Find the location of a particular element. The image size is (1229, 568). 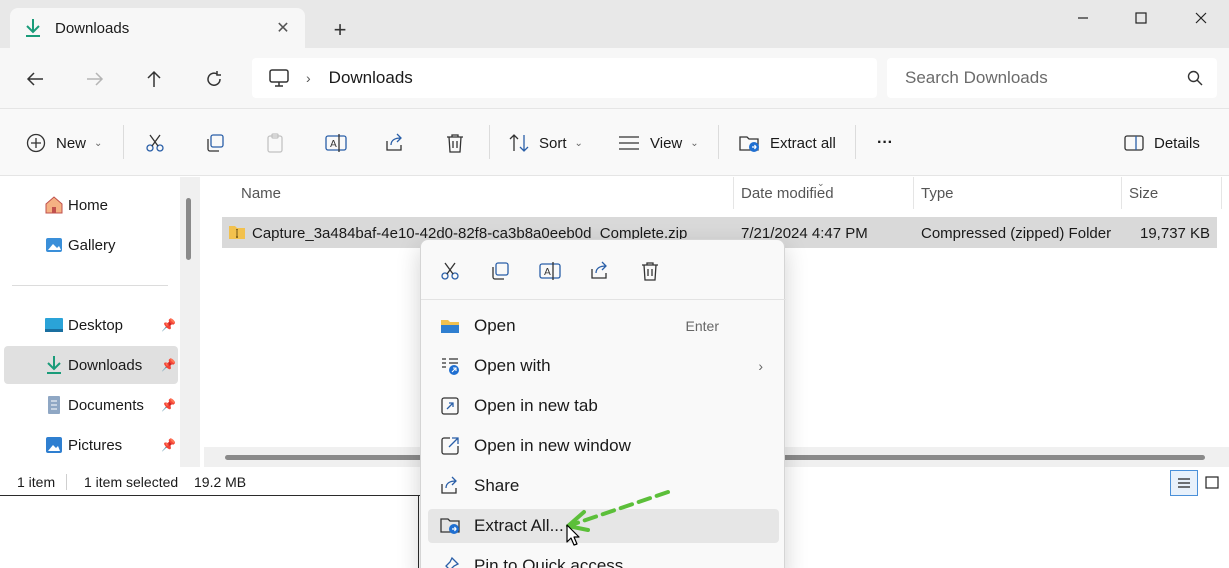

menu-item-label: Open is located at coordinates (495, 325).